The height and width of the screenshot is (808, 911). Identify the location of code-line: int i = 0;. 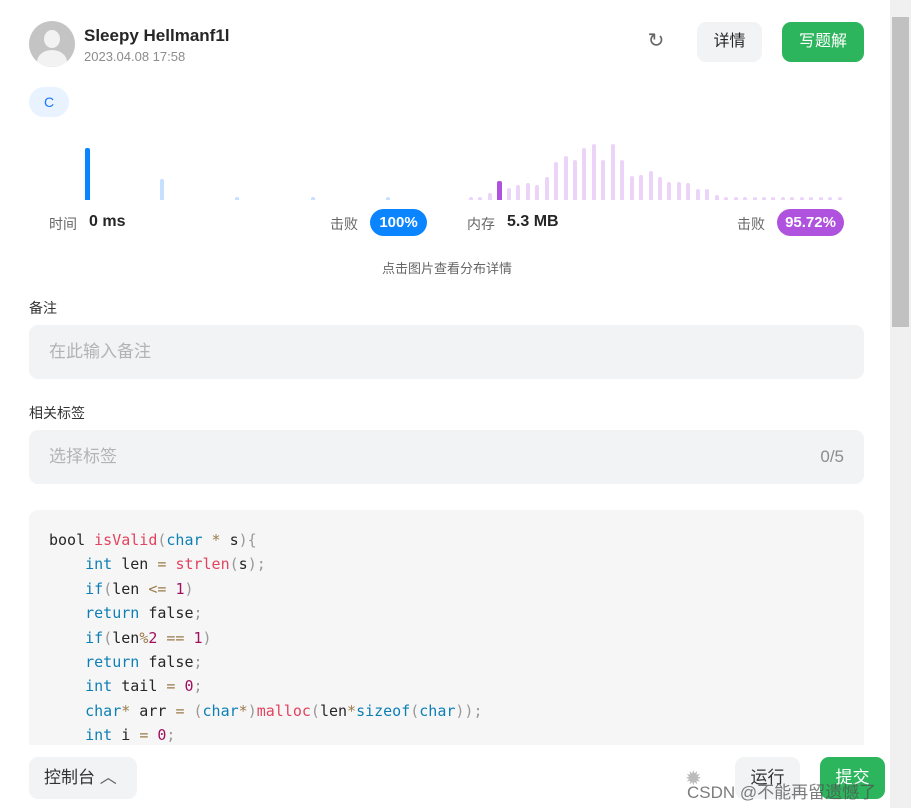
(130, 735).